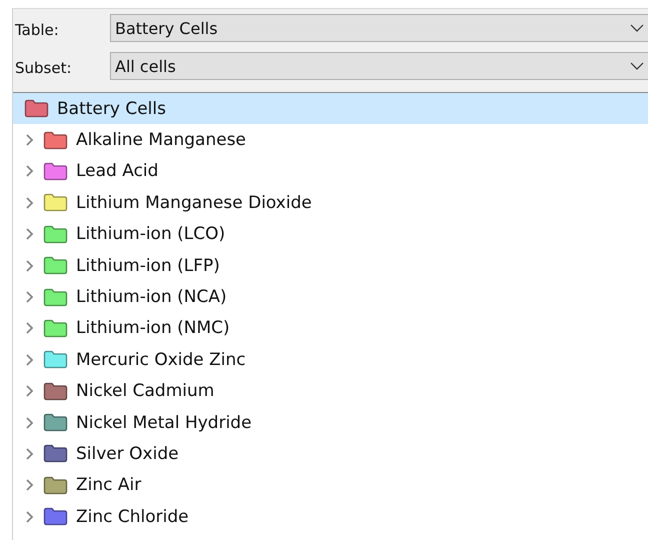 The image size is (648, 540). Describe the element at coordinates (164, 422) in the screenshot. I see `tree-item-label: Nickel Metal Hydride` at that location.